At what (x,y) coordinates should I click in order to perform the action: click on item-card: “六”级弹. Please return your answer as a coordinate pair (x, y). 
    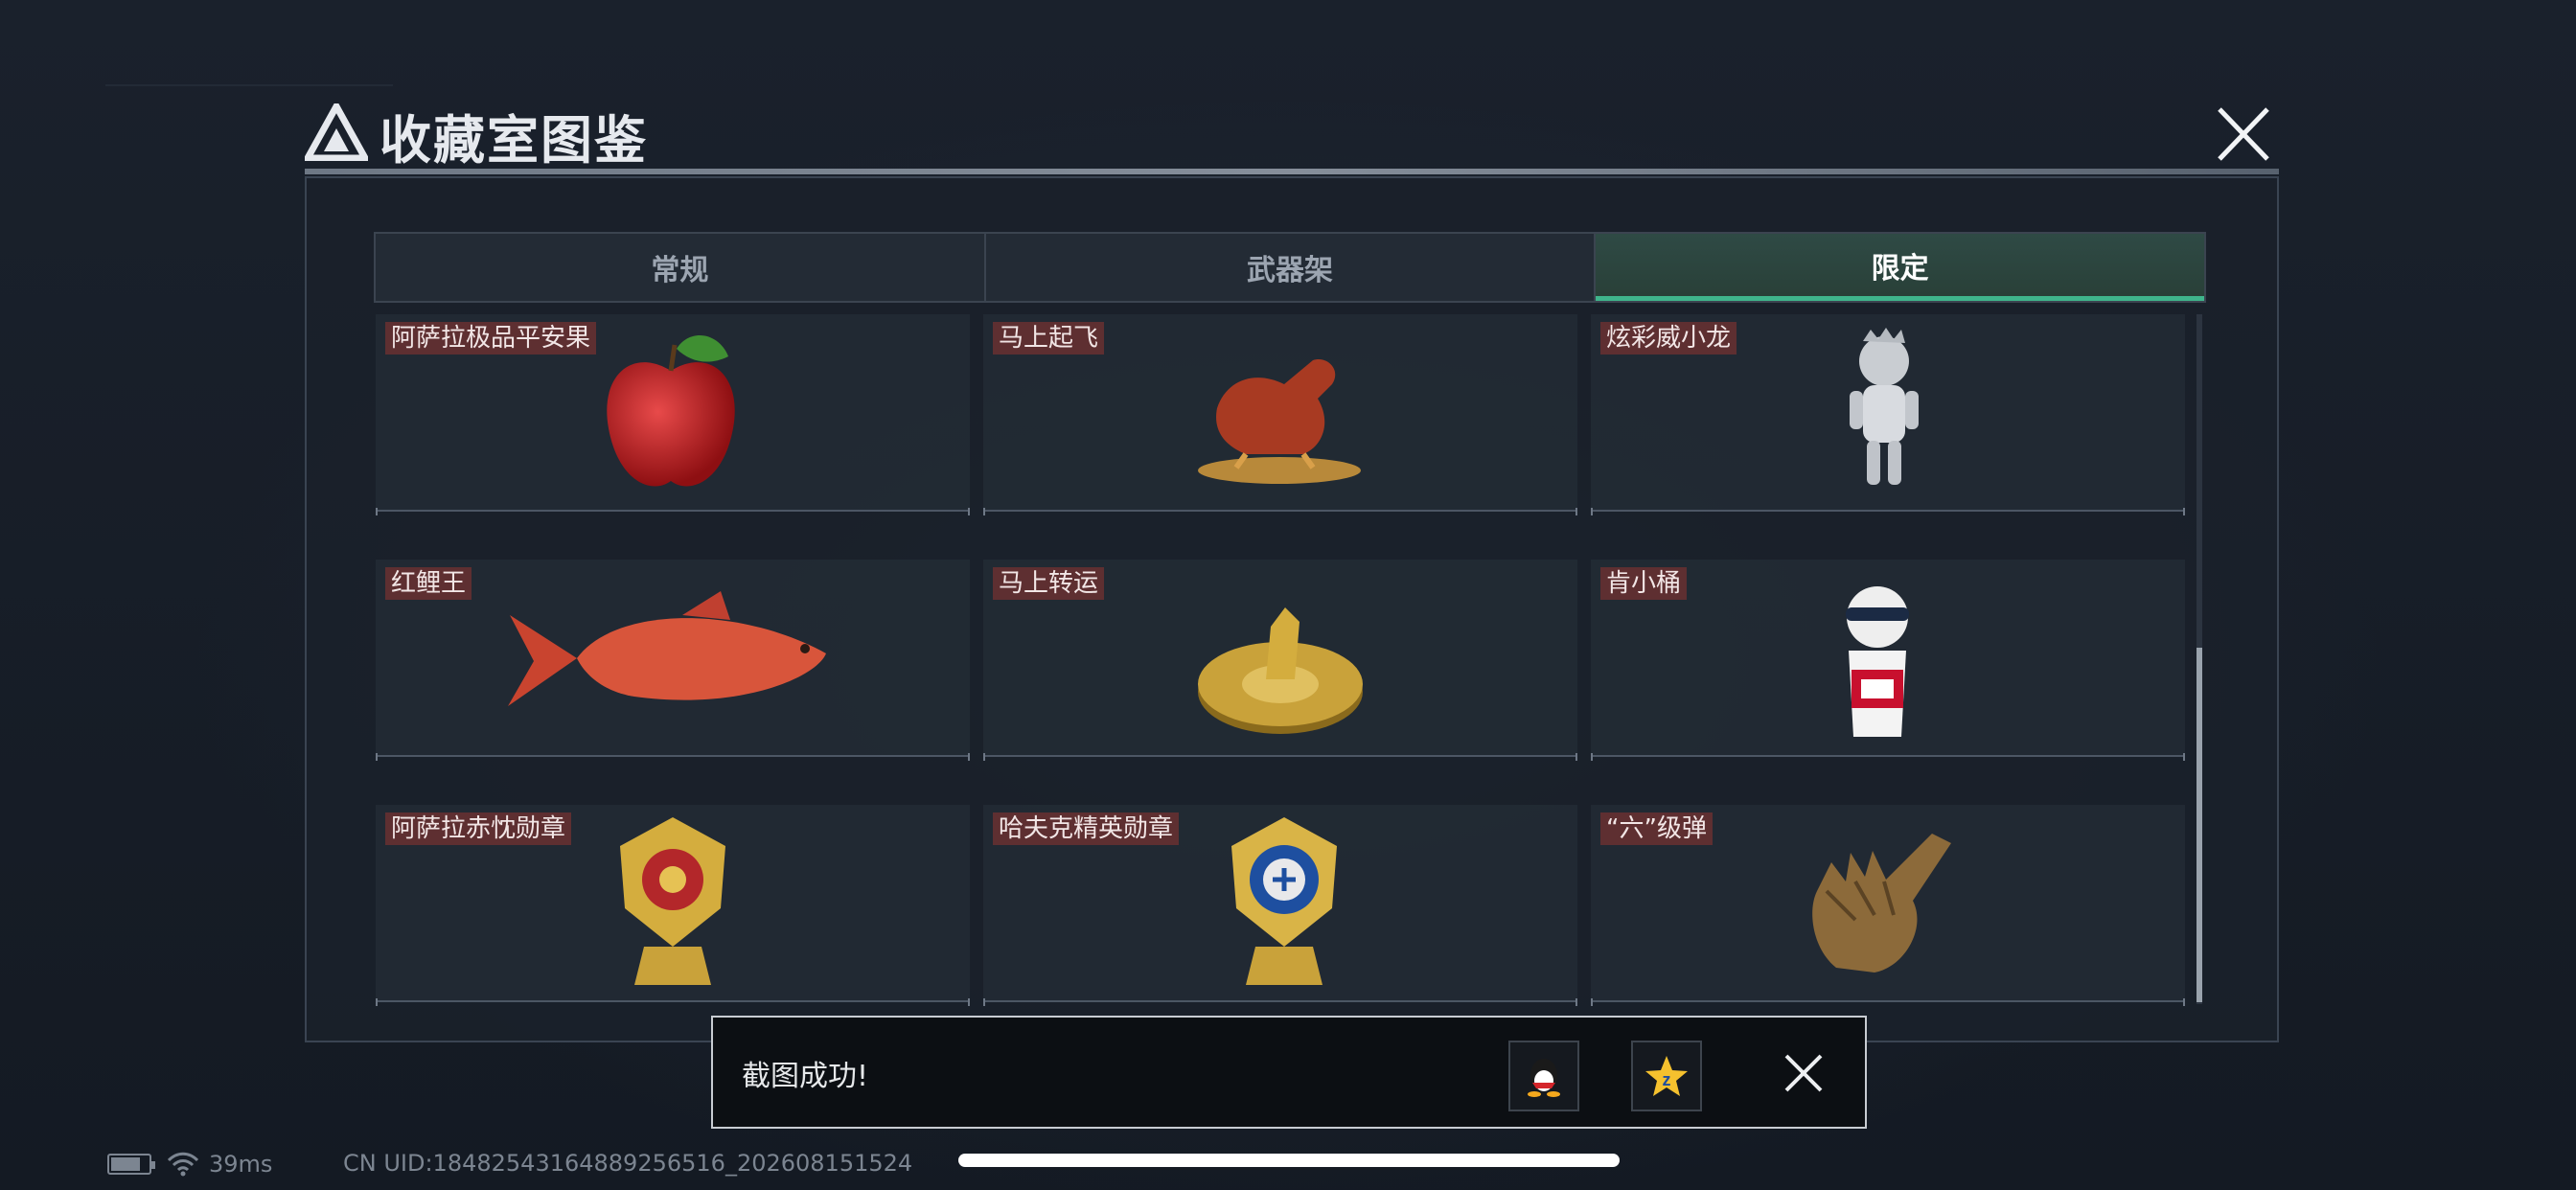
    Looking at the image, I should click on (1888, 905).